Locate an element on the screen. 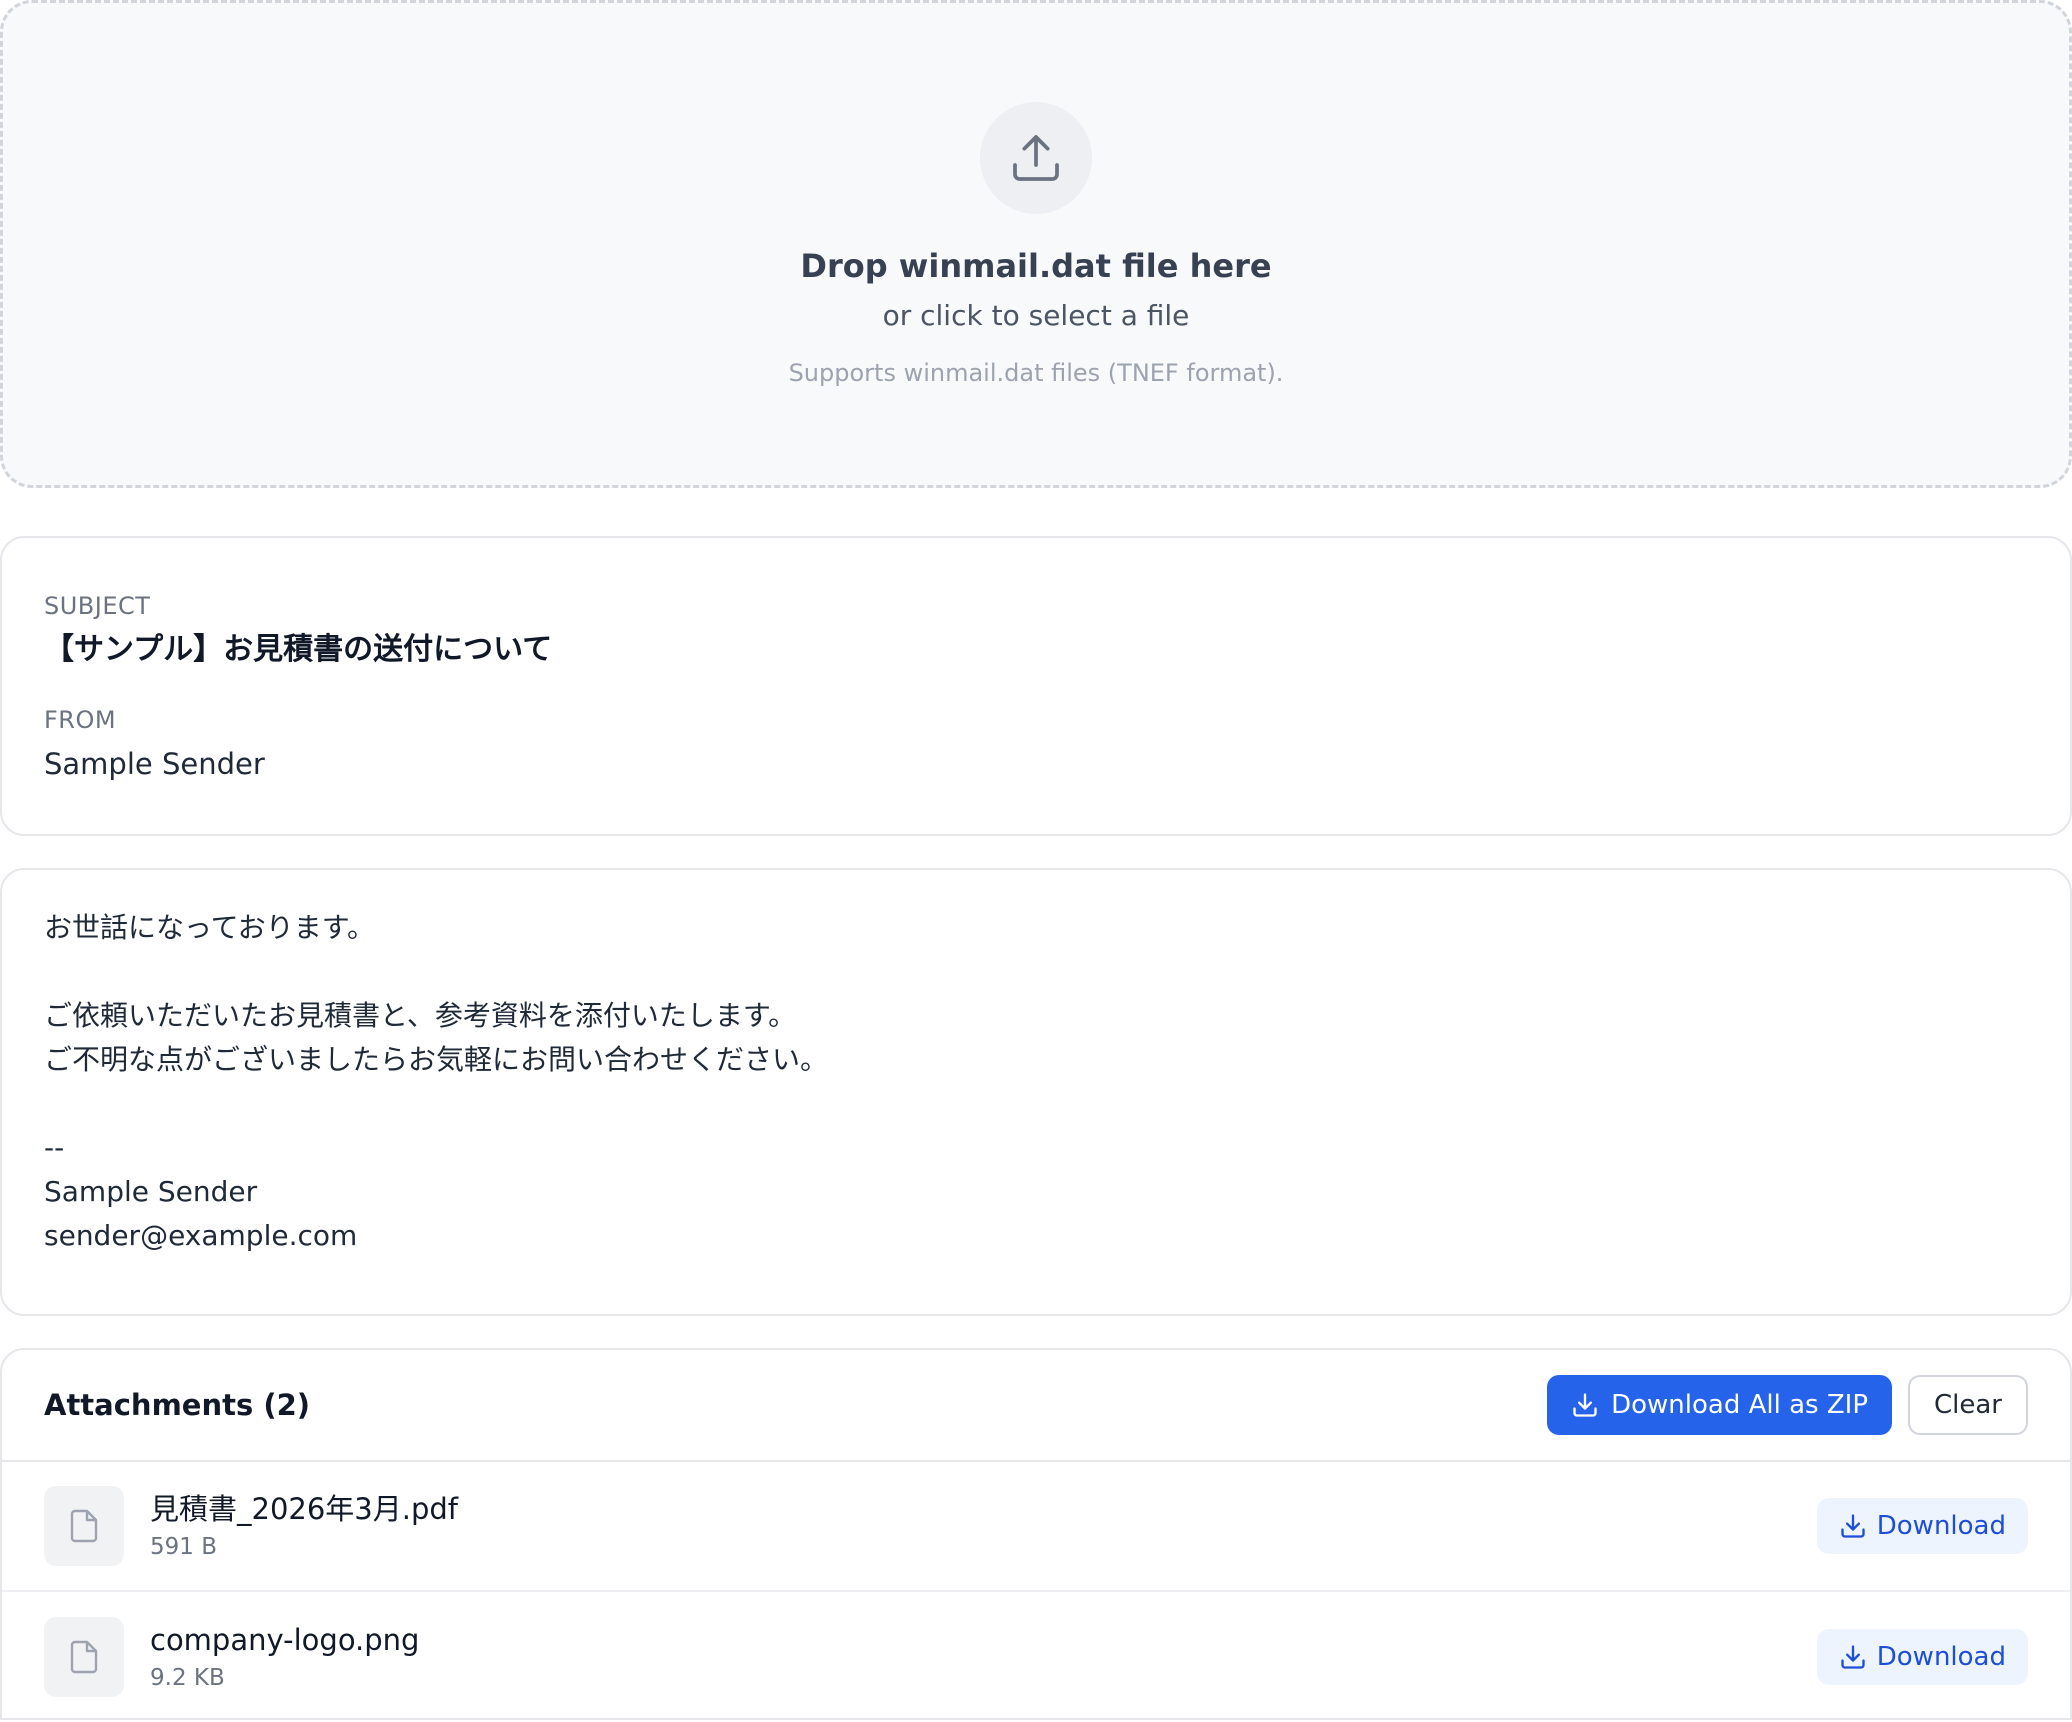 This screenshot has width=2072, height=1722. upload-icon-circle is located at coordinates (1036, 158).